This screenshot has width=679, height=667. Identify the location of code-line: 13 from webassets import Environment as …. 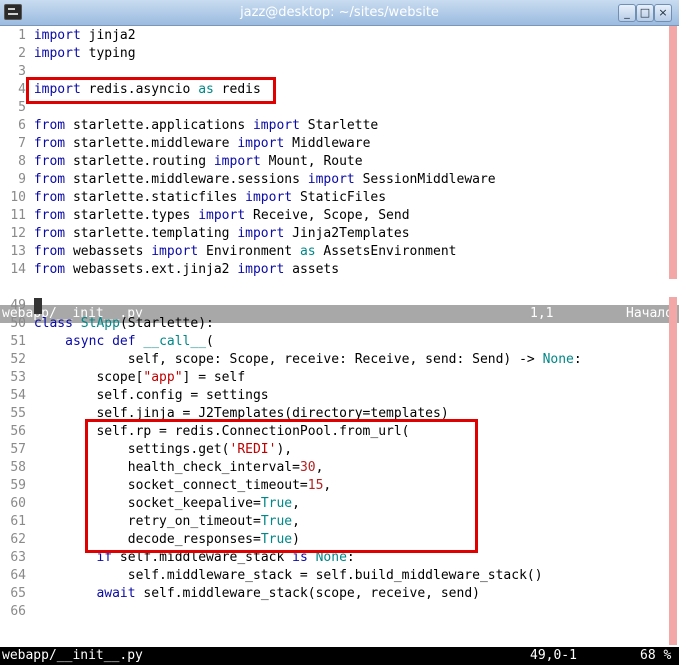
(228, 252).